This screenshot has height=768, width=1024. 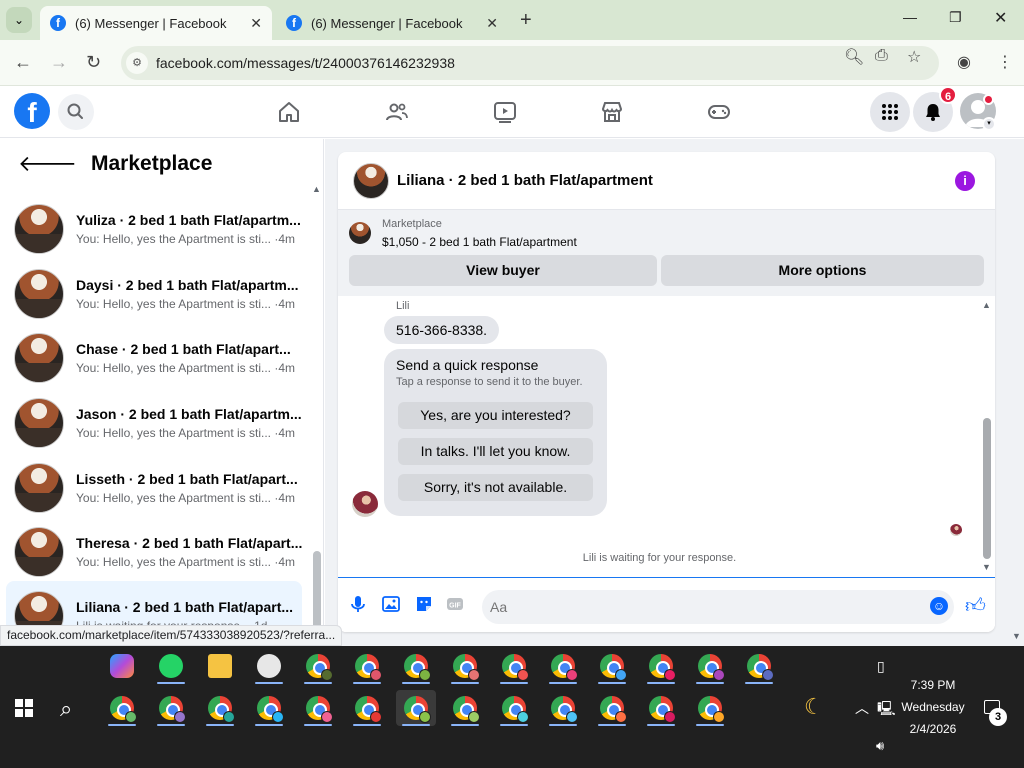 I want to click on listing-title: $1,050 - 2 bed 1 bath Flat/apartment, so click(x=479, y=242).